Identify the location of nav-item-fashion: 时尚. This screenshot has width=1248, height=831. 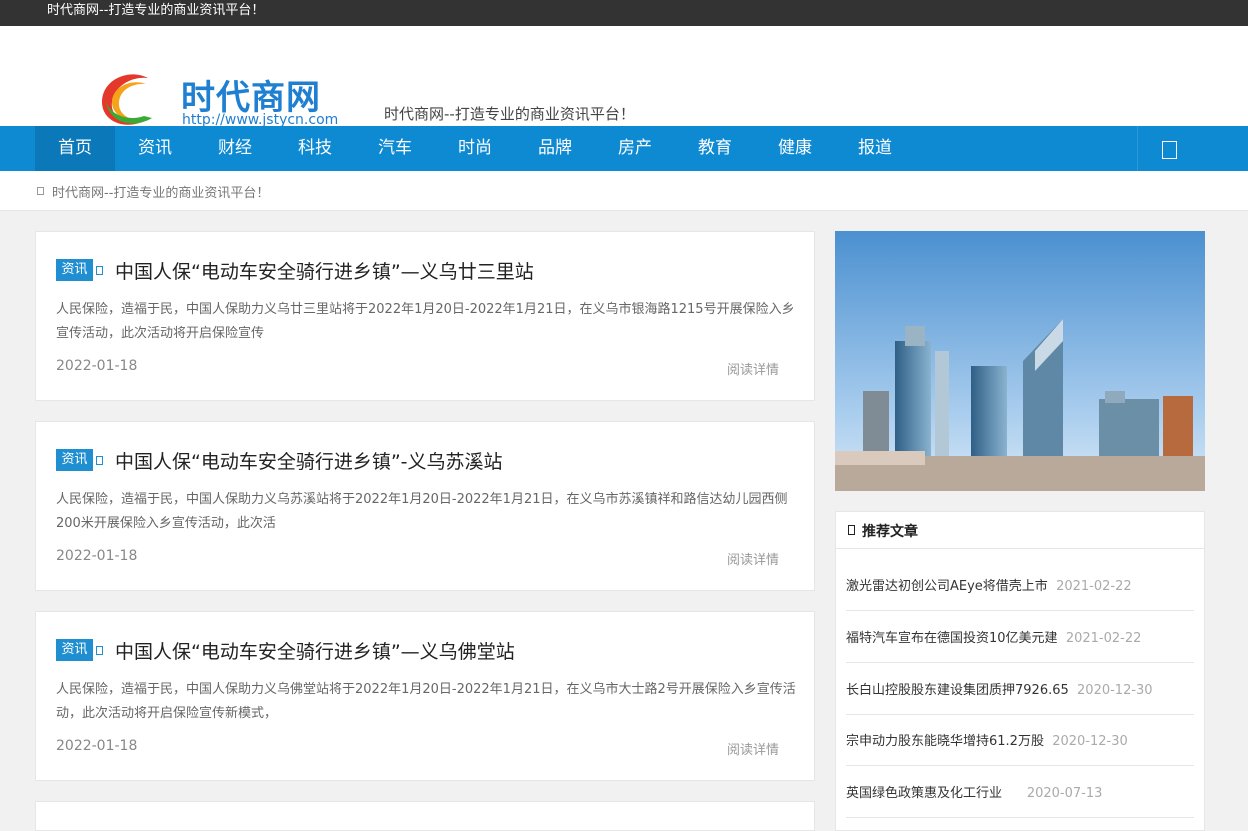
(475, 148).